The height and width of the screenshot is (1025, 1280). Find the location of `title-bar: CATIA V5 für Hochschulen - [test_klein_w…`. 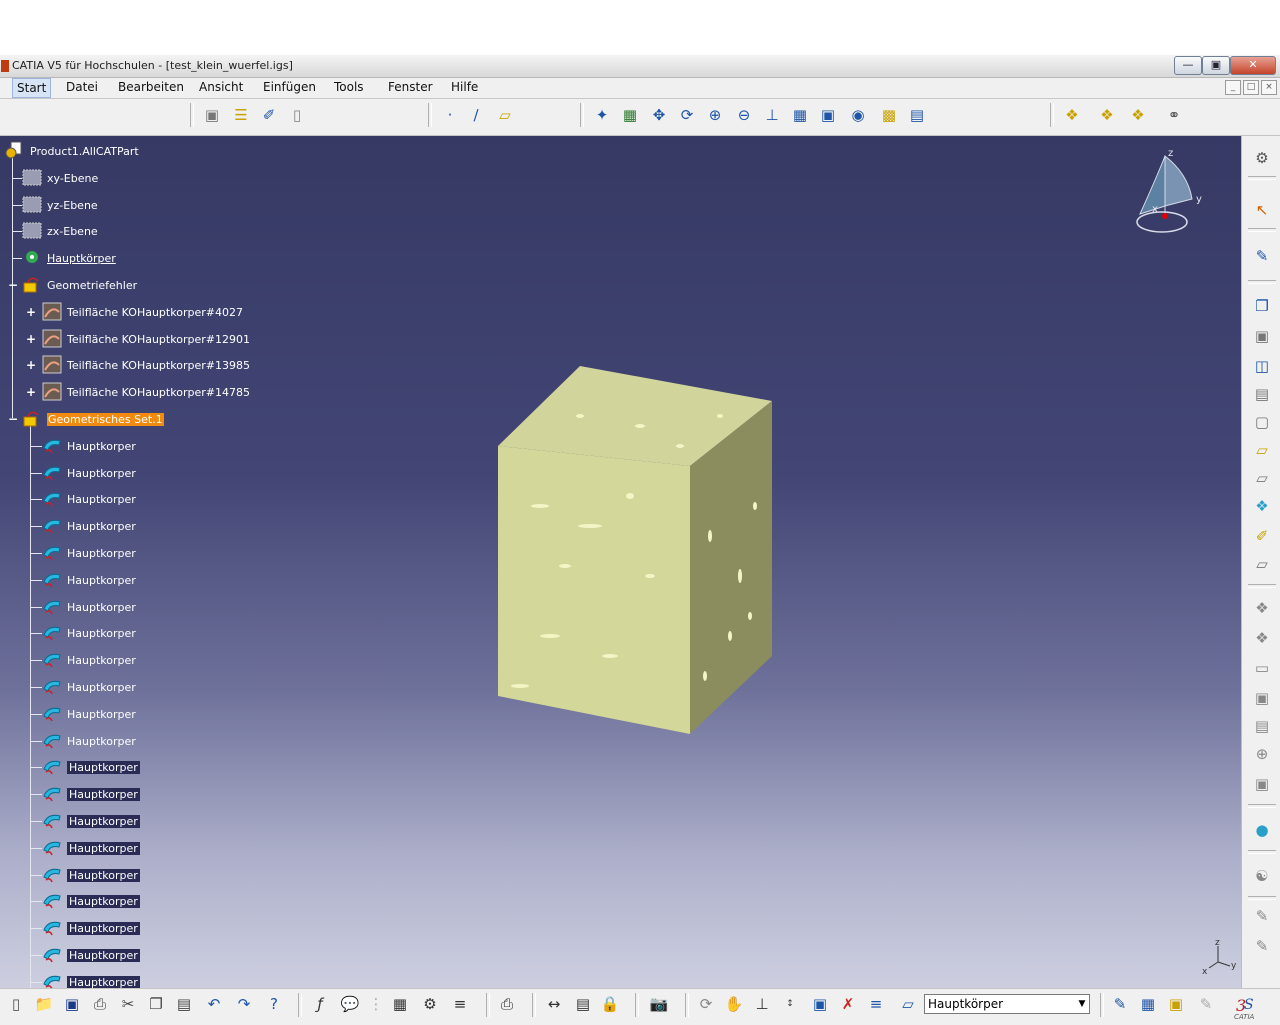

title-bar: CATIA V5 für Hochschulen - [test_klein_w… is located at coordinates (640, 66).